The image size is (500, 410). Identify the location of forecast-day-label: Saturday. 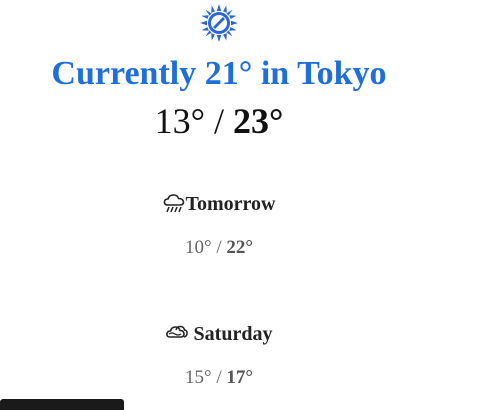
(233, 334).